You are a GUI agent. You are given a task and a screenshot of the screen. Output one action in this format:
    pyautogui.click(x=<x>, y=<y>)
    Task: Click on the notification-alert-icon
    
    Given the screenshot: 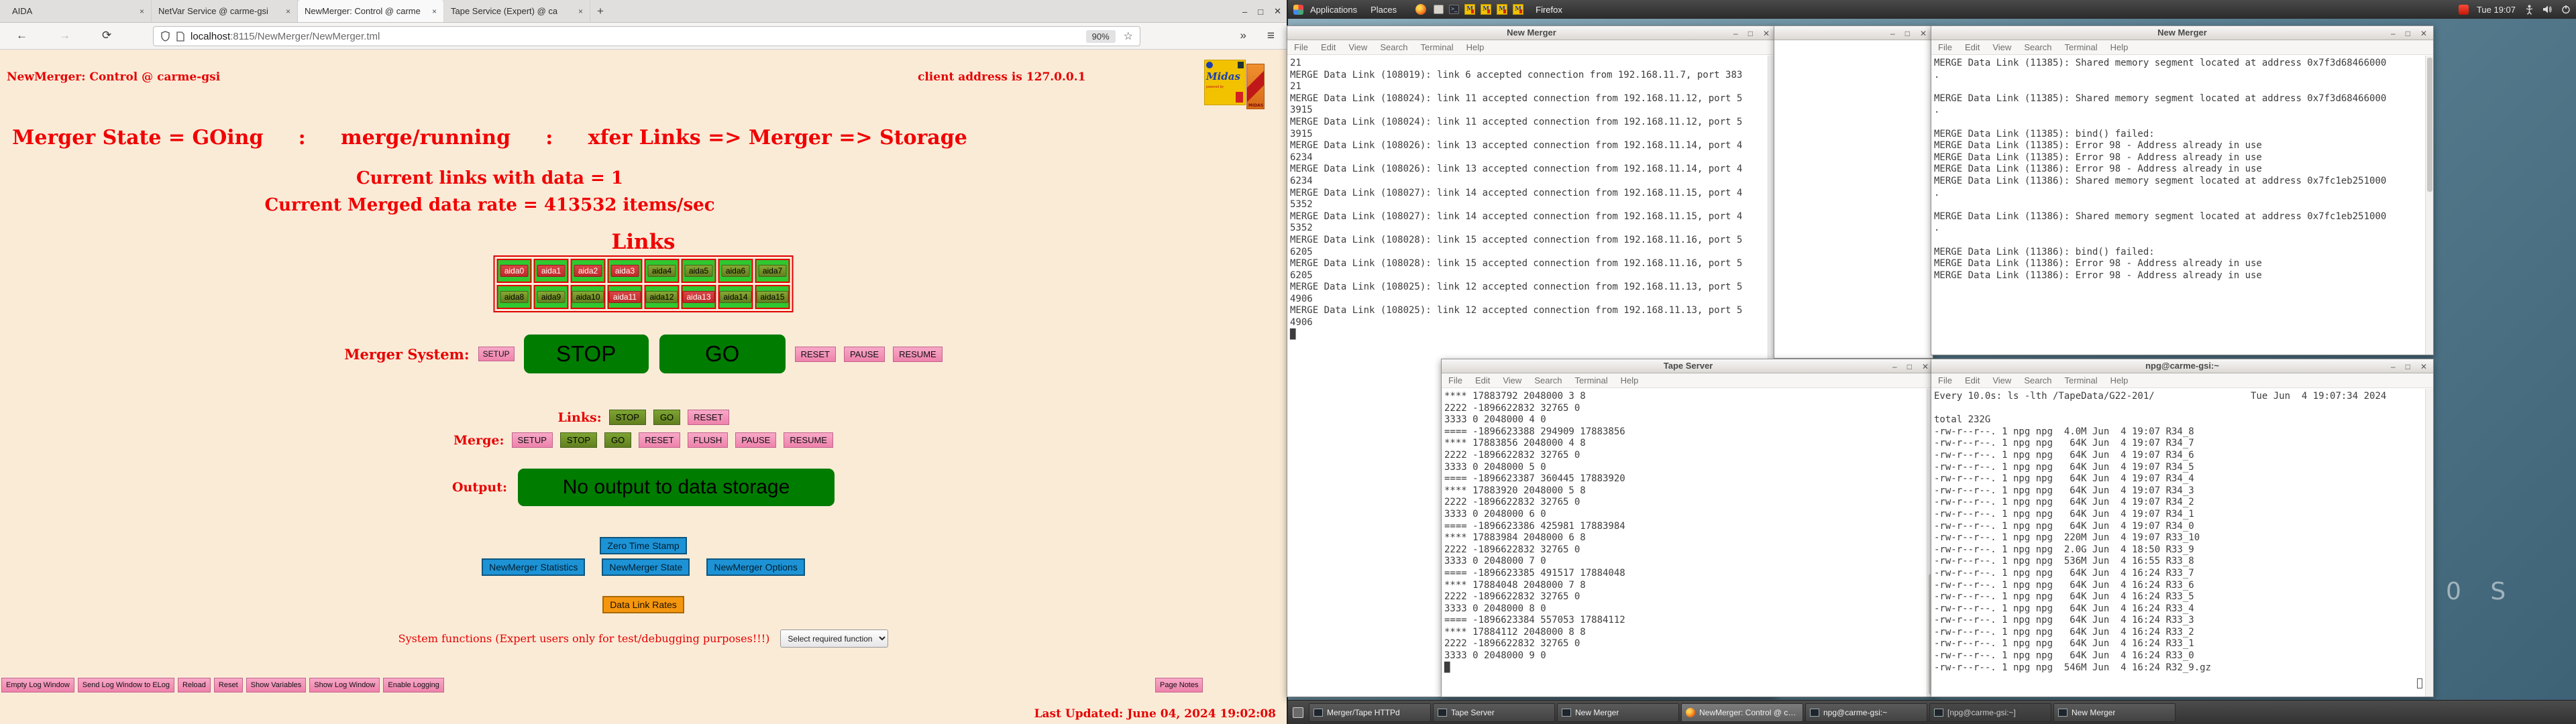 What is the action you would take?
    pyautogui.click(x=2463, y=9)
    